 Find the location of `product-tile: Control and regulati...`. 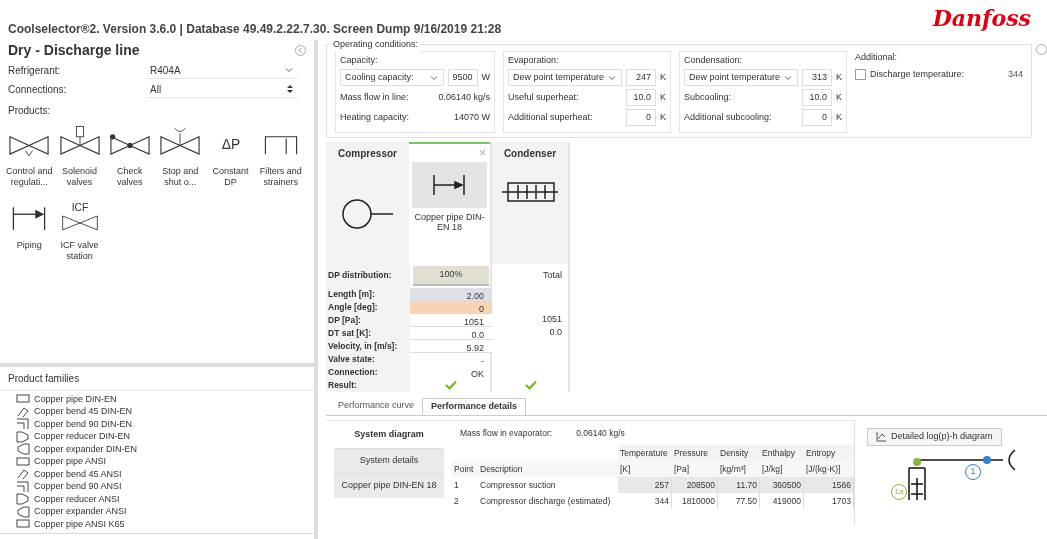

product-tile: Control and regulati... is located at coordinates (29, 155).